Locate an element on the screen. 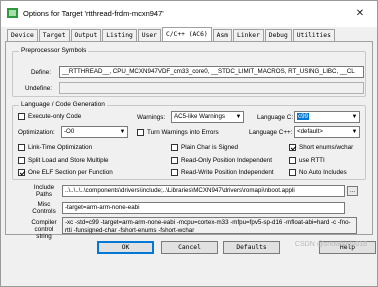 The width and height of the screenshot is (378, 287). use-rtti-box is located at coordinates (292, 160).